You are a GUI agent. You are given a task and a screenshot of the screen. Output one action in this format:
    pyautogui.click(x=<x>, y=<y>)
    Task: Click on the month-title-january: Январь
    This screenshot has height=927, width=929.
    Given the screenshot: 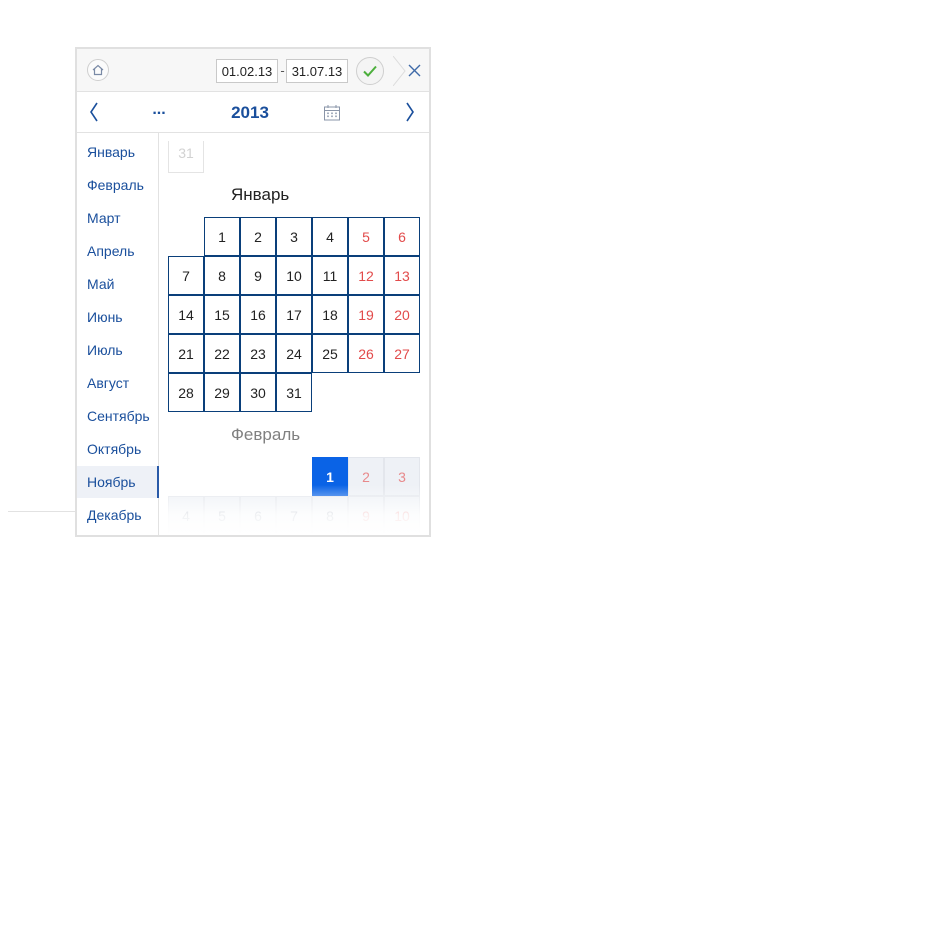 What is the action you would take?
    pyautogui.click(x=260, y=194)
    